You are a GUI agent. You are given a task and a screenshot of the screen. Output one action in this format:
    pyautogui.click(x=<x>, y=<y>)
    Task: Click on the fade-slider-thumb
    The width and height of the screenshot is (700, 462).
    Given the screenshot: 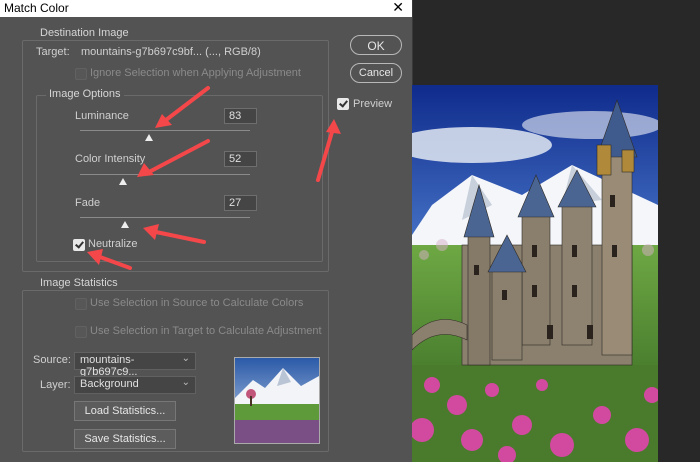 What is the action you would take?
    pyautogui.click(x=125, y=224)
    